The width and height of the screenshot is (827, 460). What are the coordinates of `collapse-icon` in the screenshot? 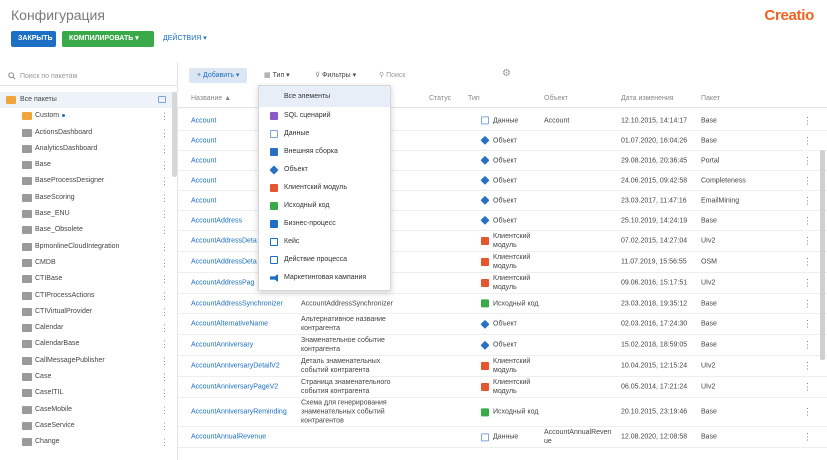 It's located at (162, 99).